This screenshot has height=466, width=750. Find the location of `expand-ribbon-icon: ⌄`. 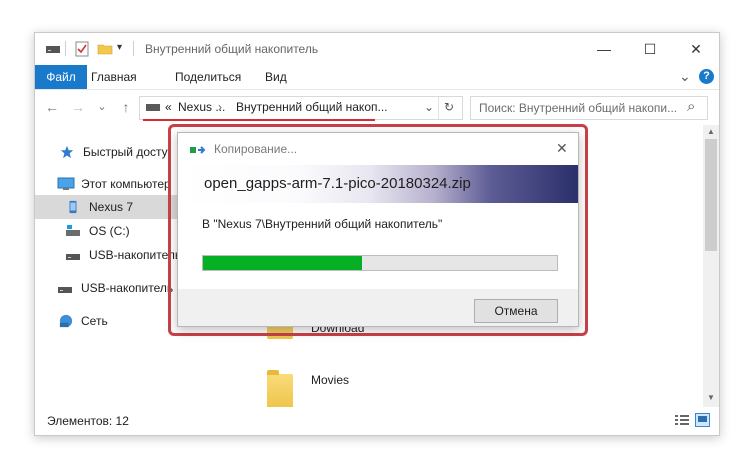

expand-ribbon-icon: ⌄ is located at coordinates (685, 76).